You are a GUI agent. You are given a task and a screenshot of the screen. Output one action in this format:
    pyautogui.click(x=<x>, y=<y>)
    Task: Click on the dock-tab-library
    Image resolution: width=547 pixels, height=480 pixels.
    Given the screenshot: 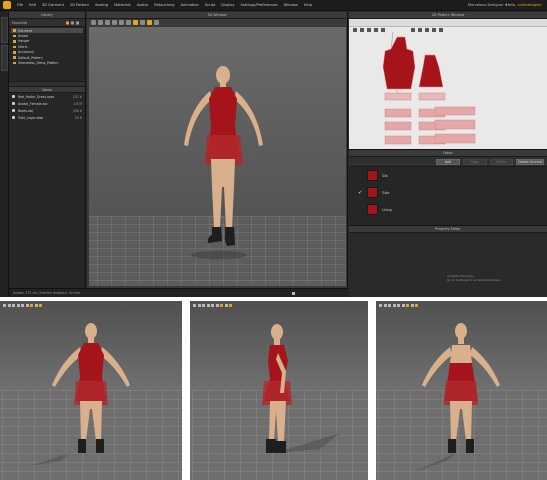 What is the action you would take?
    pyautogui.click(x=4, y=30)
    